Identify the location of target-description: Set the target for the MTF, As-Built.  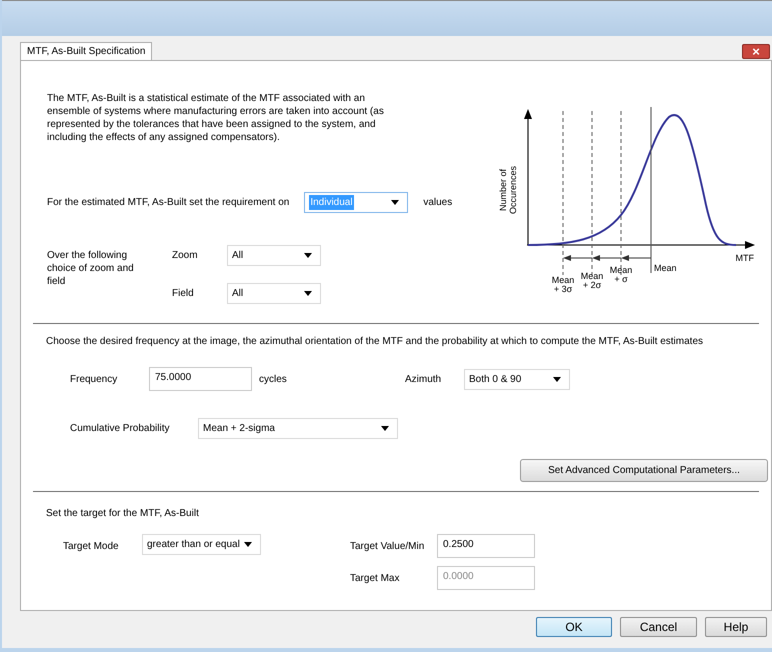
(123, 514).